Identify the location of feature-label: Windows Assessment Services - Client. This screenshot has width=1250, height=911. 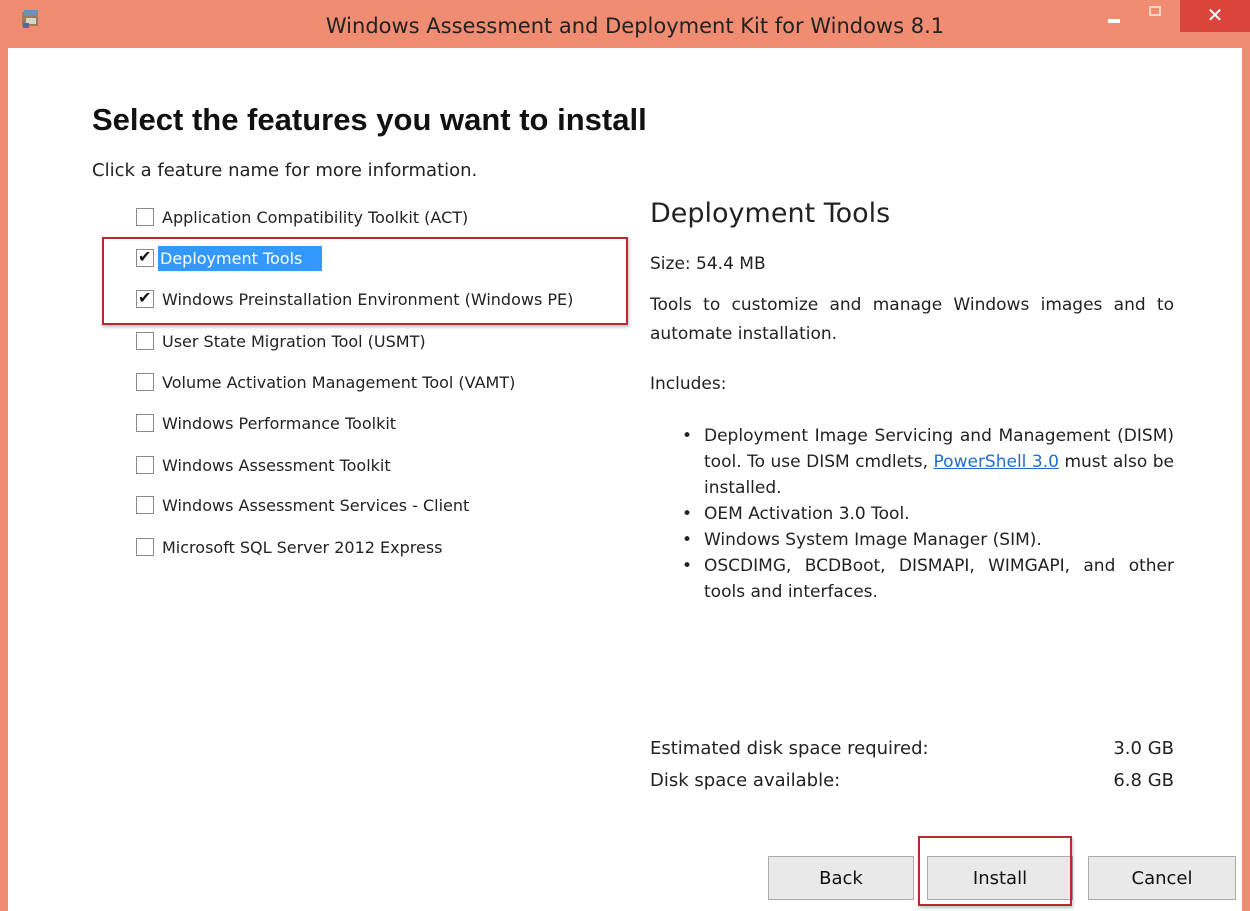
(315, 505).